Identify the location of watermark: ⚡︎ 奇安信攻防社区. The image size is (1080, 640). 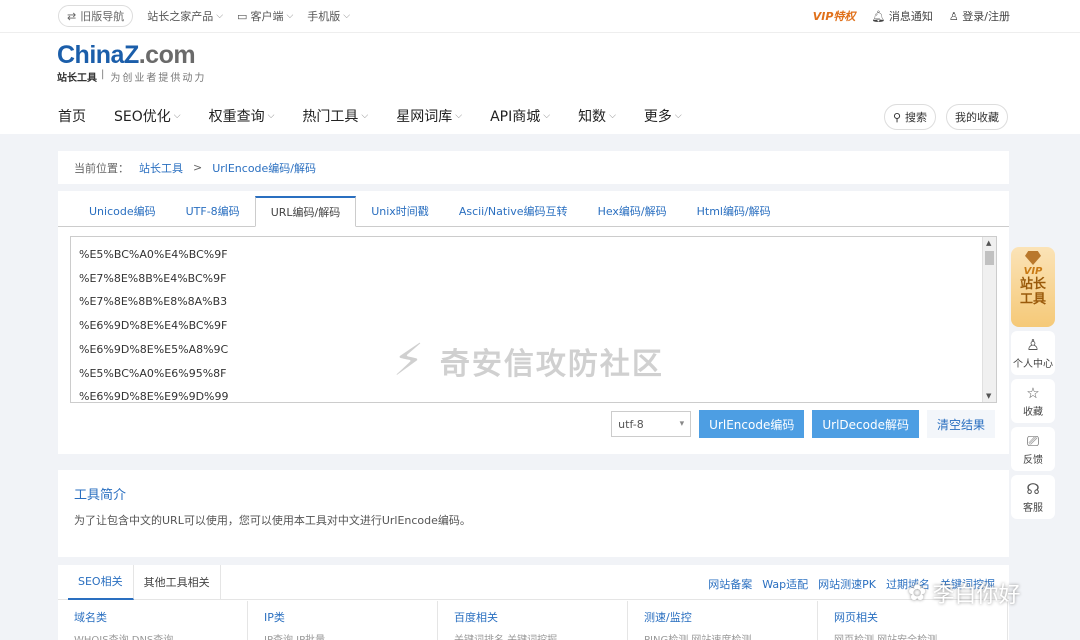
(528, 360).